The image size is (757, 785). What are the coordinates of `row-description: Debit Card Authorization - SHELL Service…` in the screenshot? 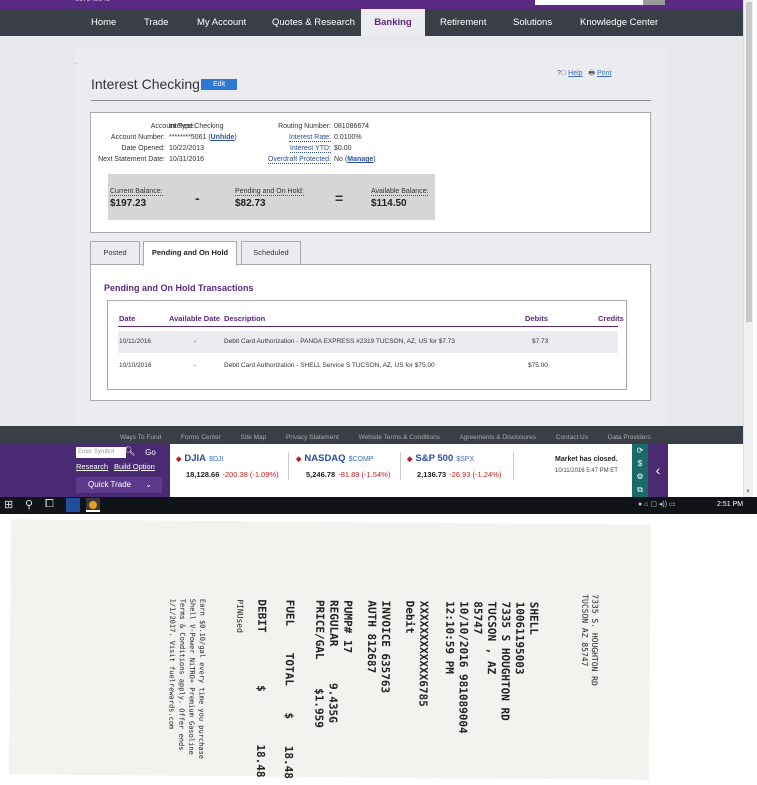 It's located at (329, 365).